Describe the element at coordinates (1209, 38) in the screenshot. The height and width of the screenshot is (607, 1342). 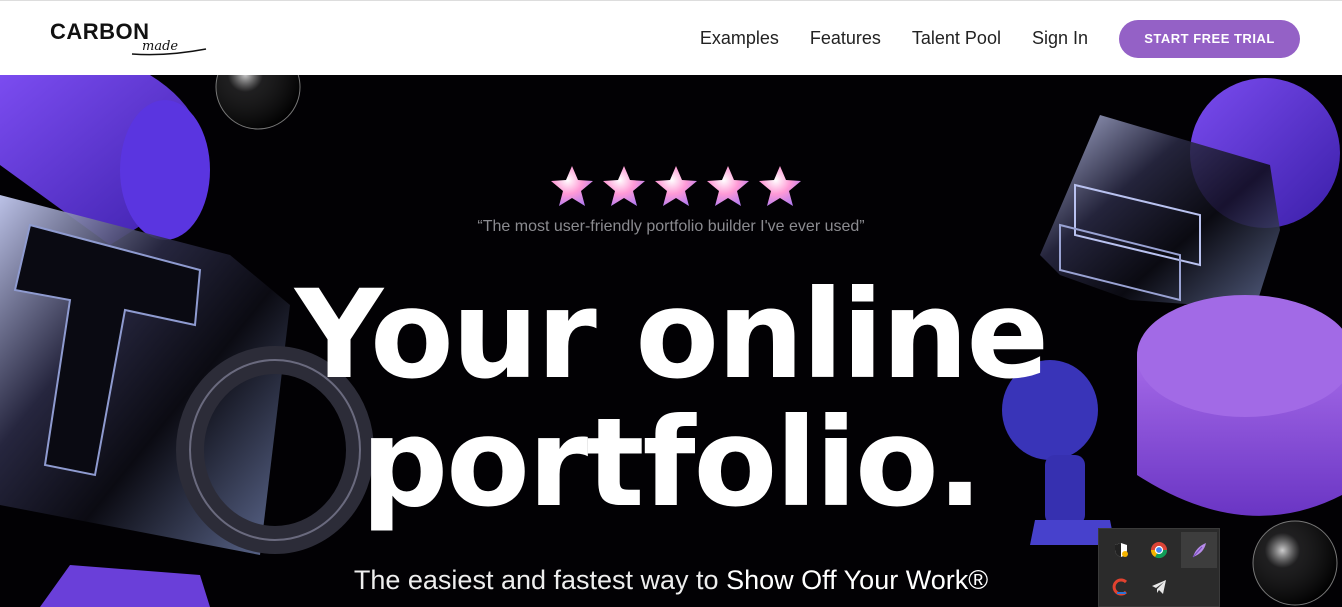
I see `start-free-trial-button: START FREE TRIAL` at that location.